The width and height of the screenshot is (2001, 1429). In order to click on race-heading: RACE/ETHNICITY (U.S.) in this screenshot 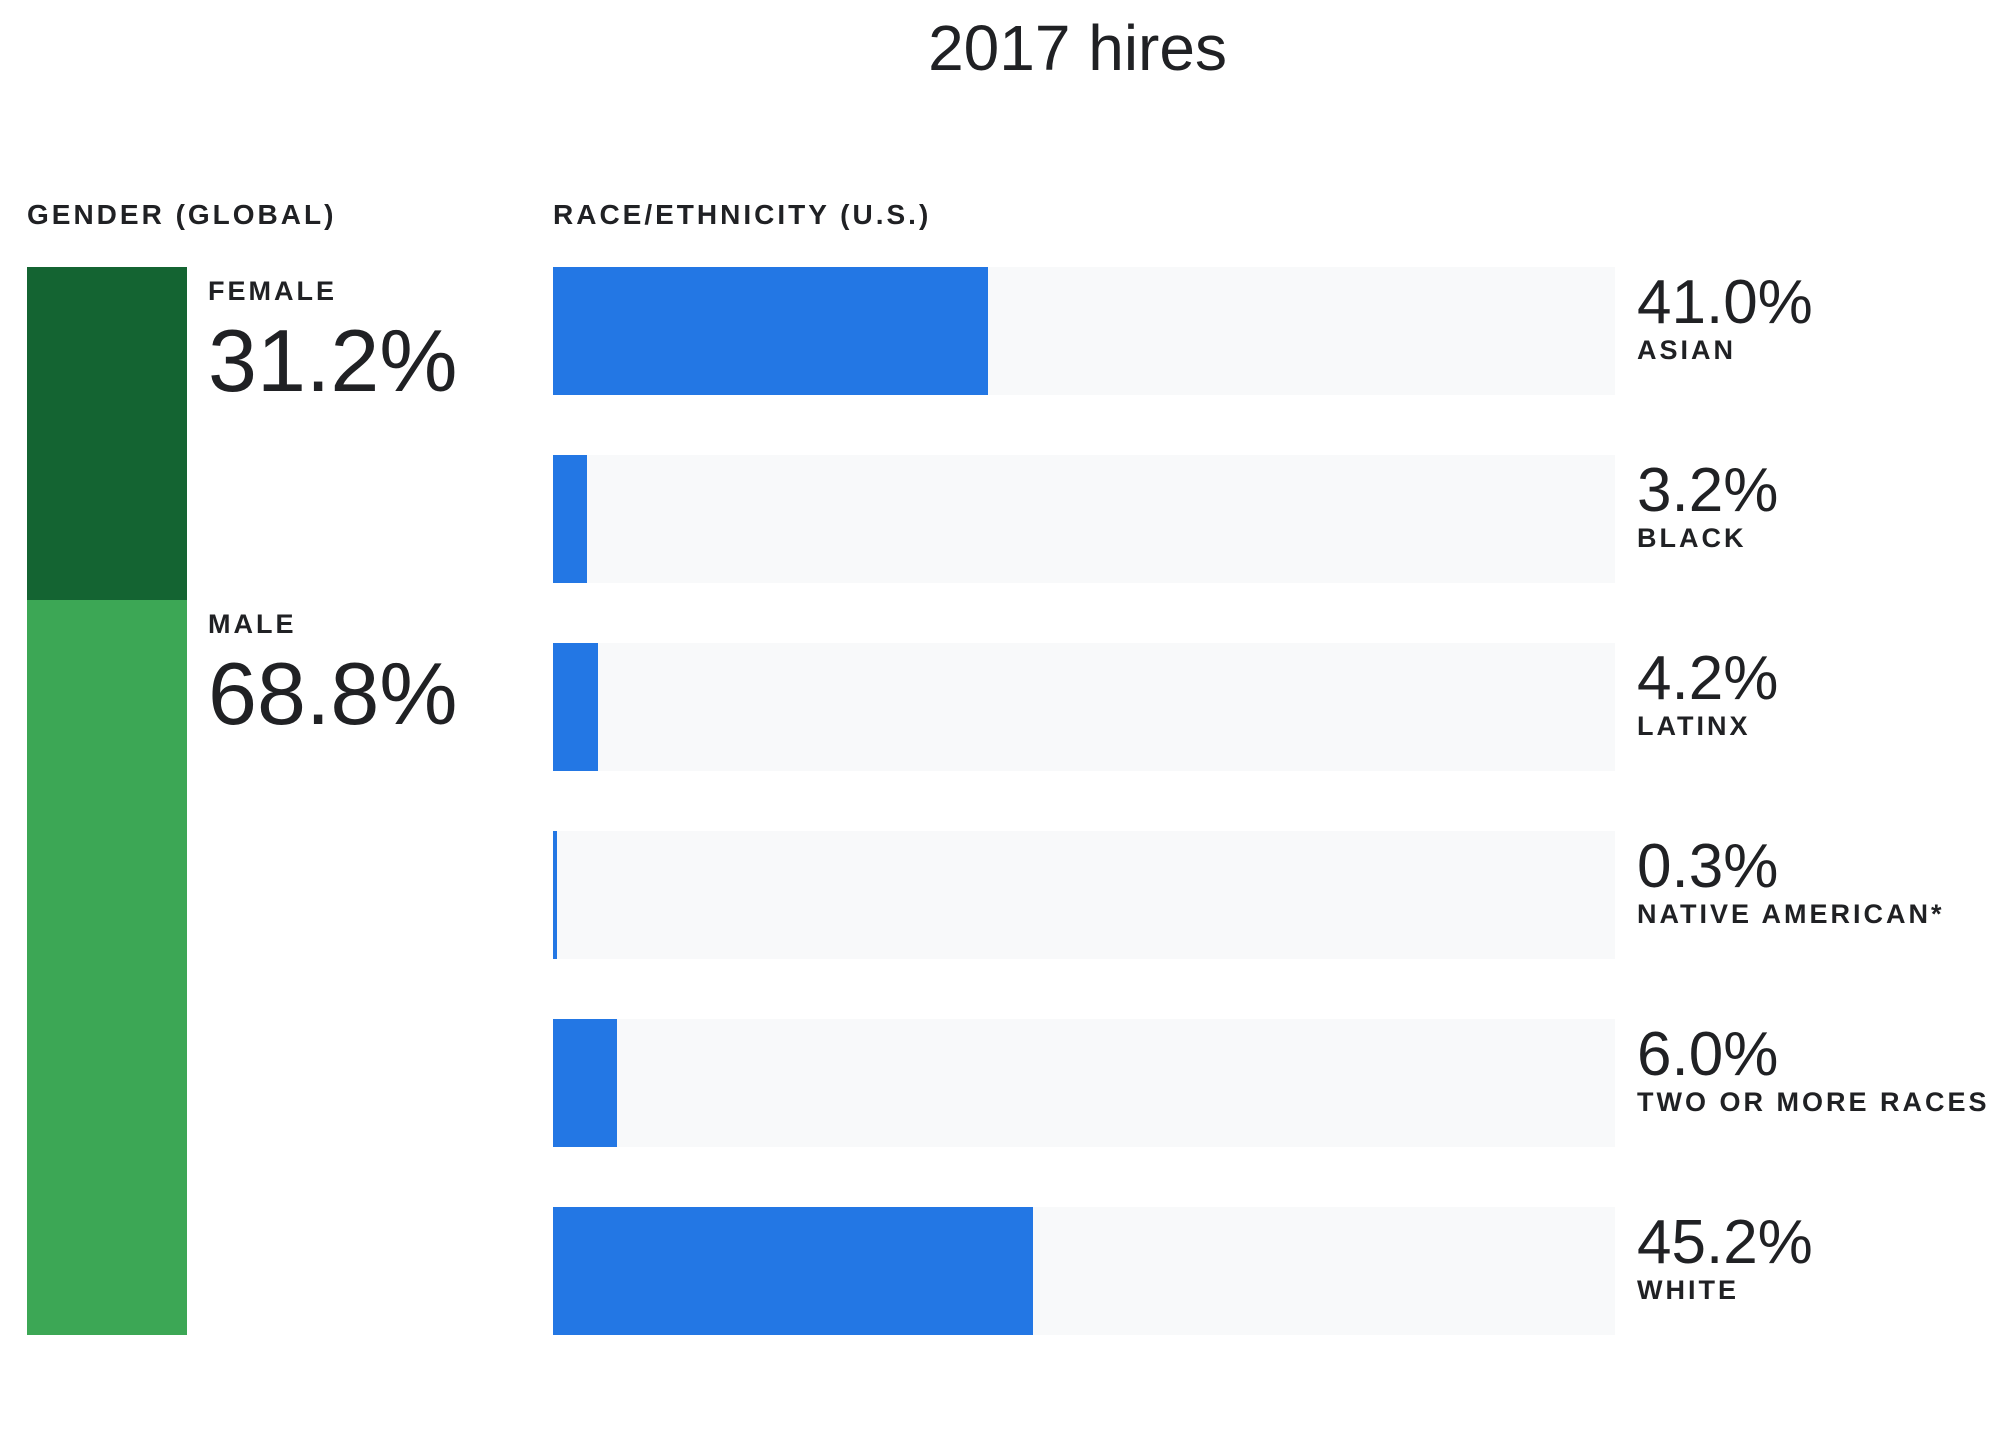, I will do `click(742, 214)`.